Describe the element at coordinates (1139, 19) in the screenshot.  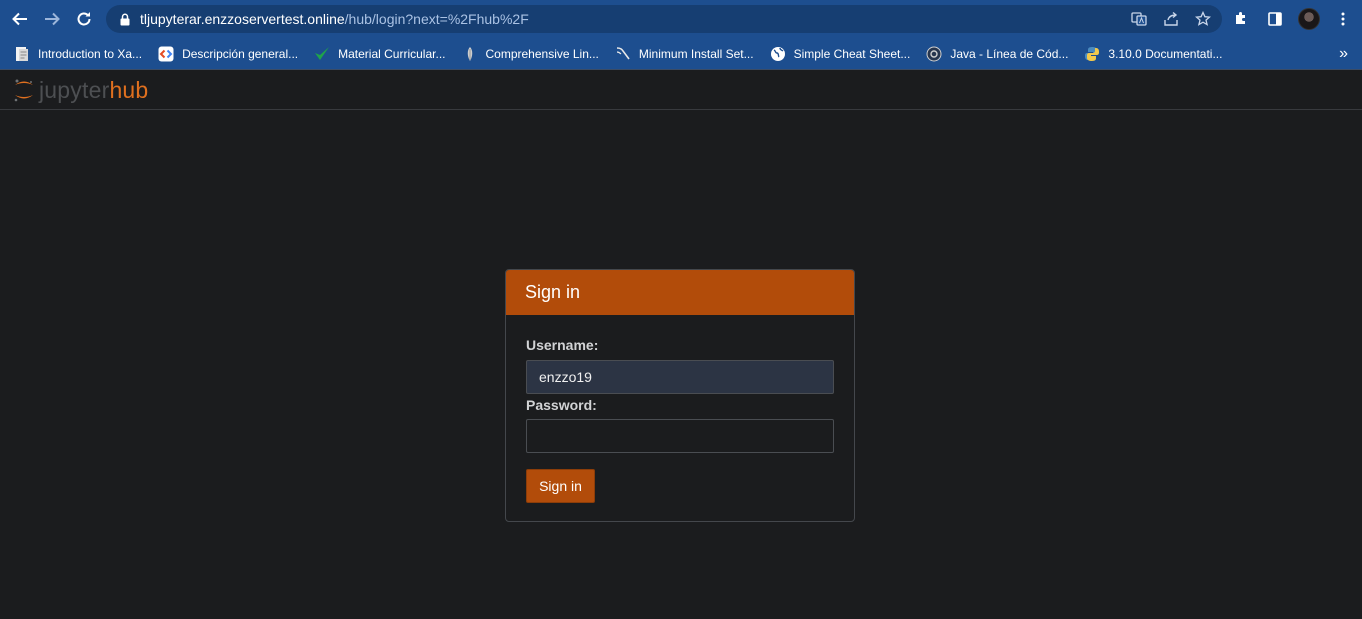
I see `translate-icon` at that location.